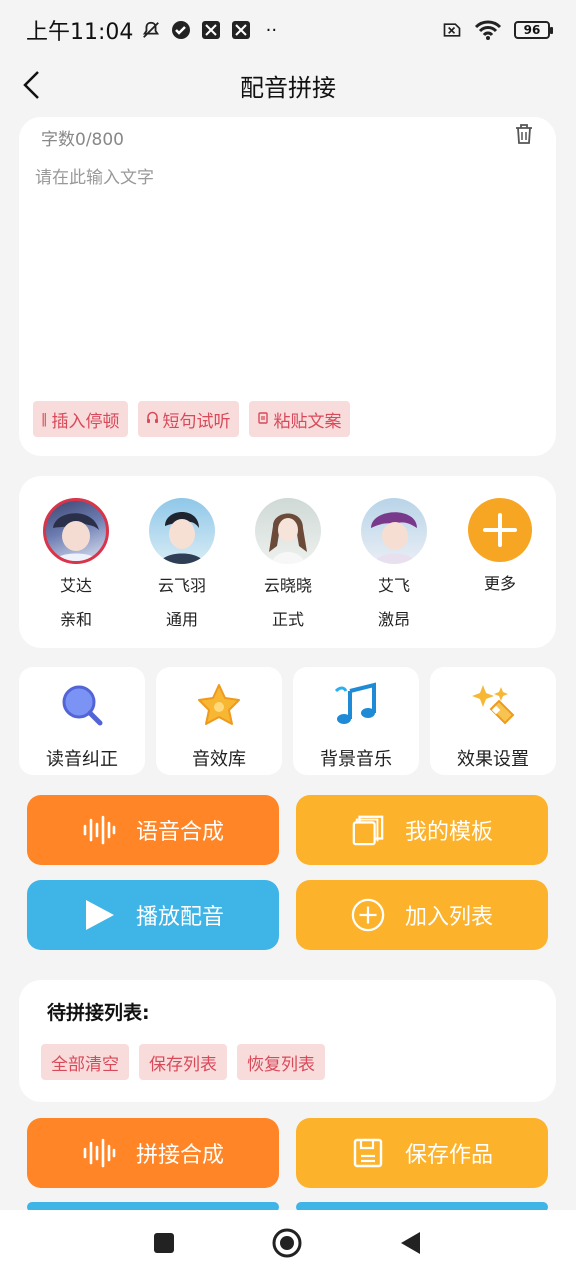 The height and width of the screenshot is (1280, 576). I want to click on voice-tag: 通用, so click(181, 619).